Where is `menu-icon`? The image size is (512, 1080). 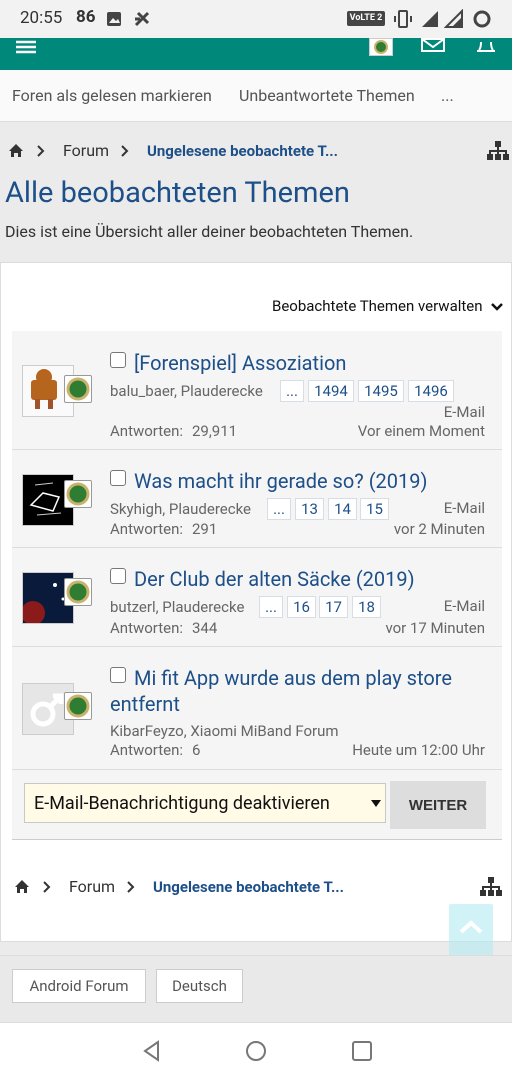 menu-icon is located at coordinates (26, 47).